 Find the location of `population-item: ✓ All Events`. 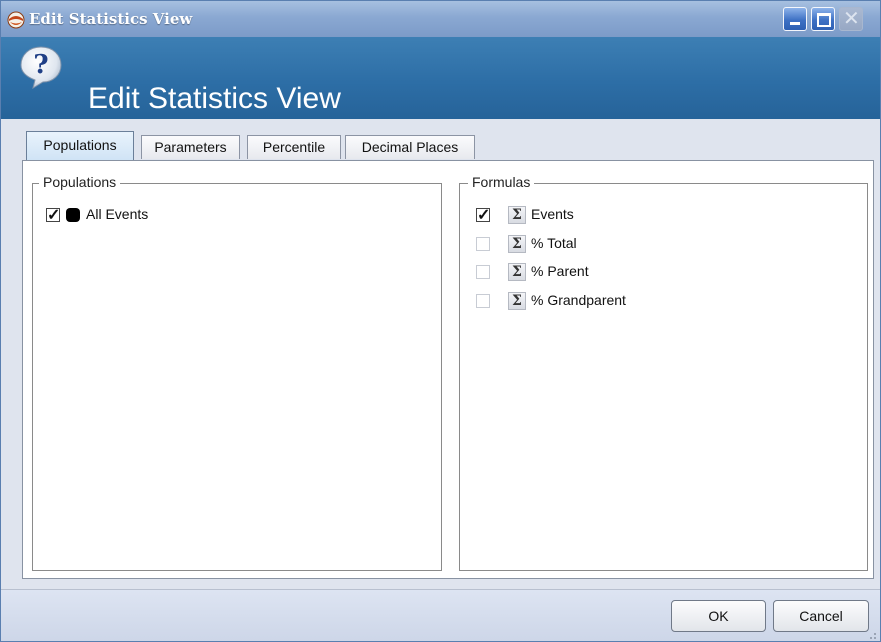

population-item: ✓ All Events is located at coordinates (196, 215).